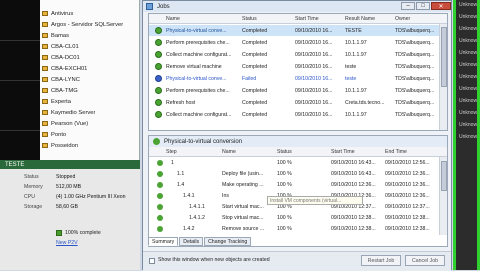 Image resolution: width=480 pixels, height=271 pixels. Describe the element at coordinates (191, 241) in the screenshot. I see `tab-details: Details` at that location.